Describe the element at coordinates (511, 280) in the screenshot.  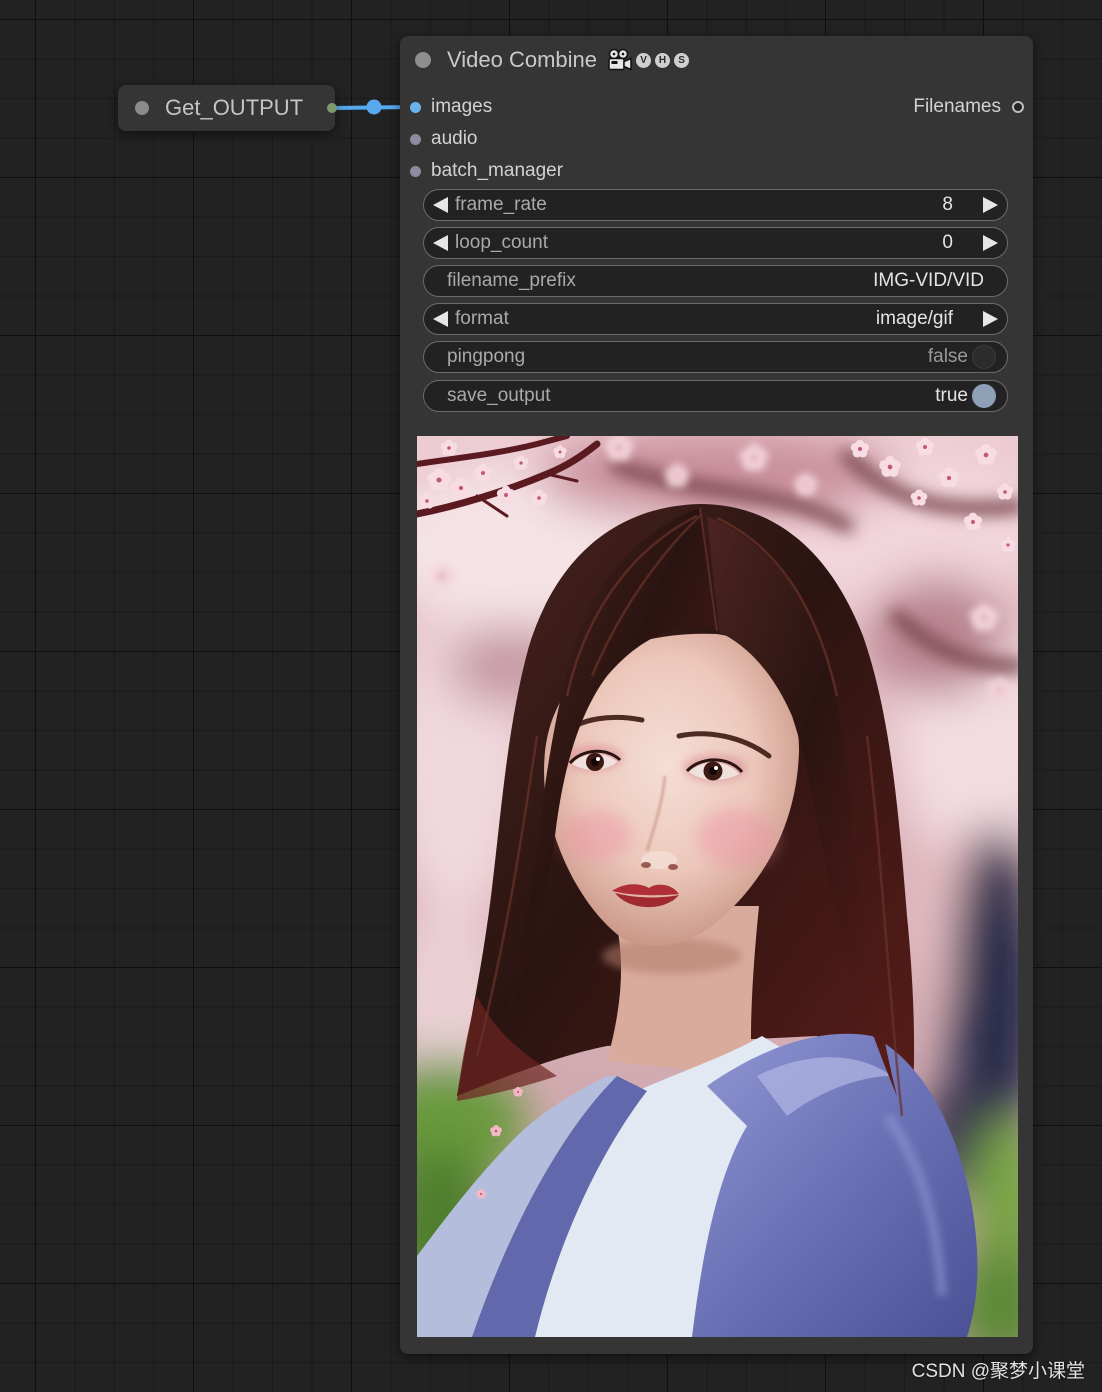
I see `widget-label: filename_prefix` at that location.